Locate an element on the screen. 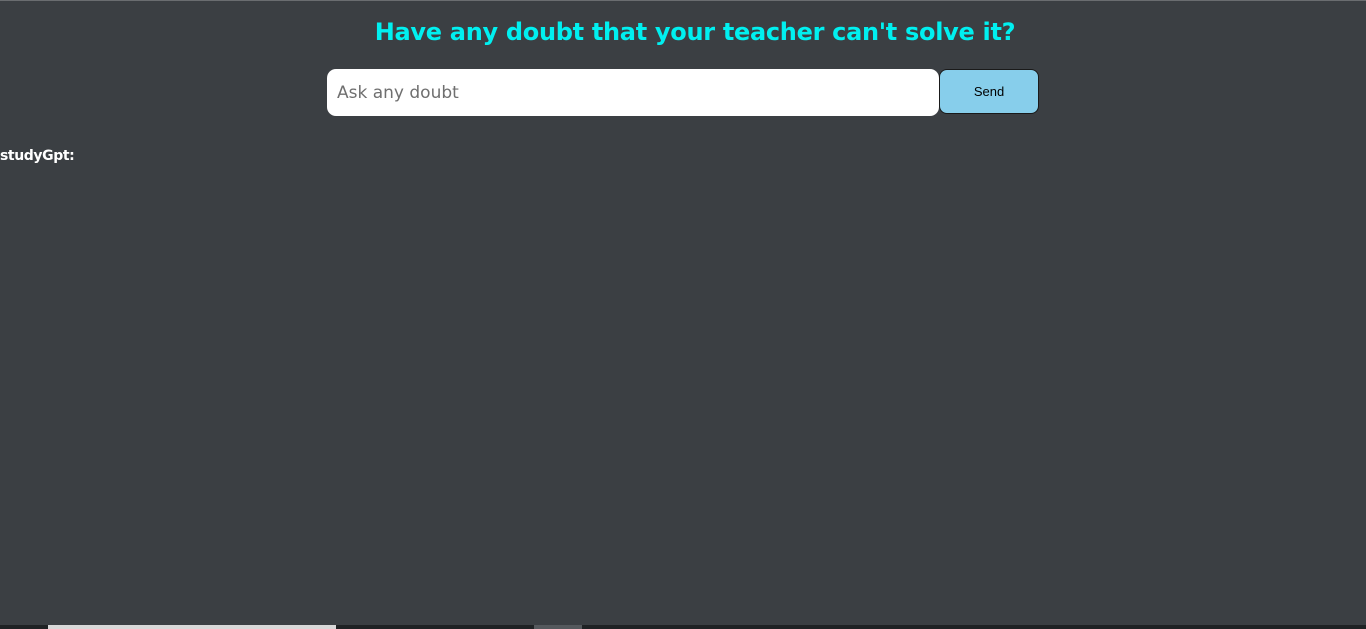 The height and width of the screenshot is (629, 1366). bot-name: studyGpt: is located at coordinates (37, 156).